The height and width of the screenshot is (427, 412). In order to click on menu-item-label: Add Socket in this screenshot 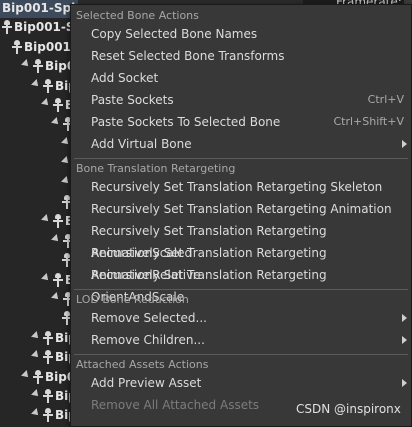, I will do `click(125, 78)`.